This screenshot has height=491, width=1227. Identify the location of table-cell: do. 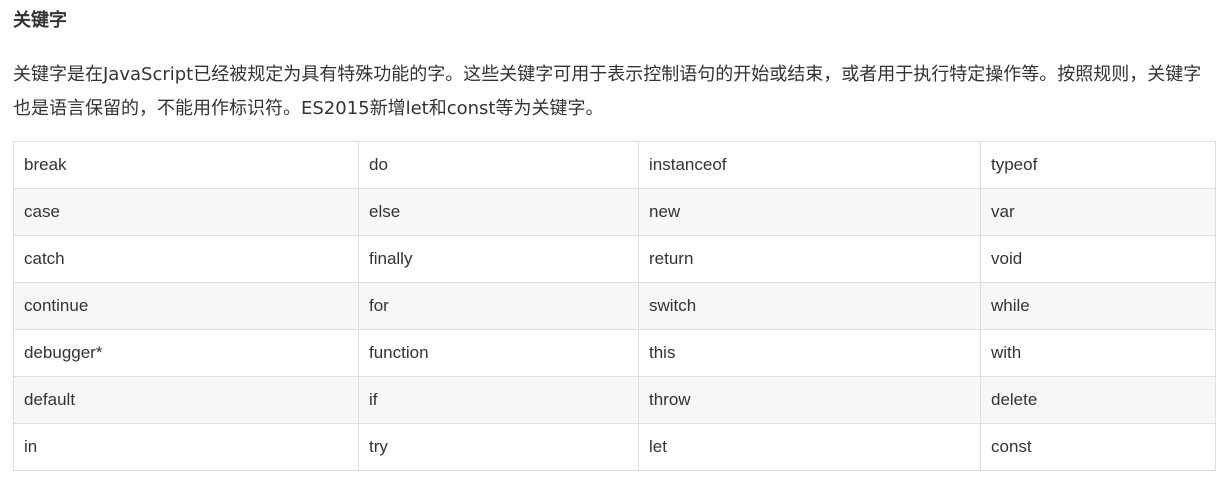
(498, 165).